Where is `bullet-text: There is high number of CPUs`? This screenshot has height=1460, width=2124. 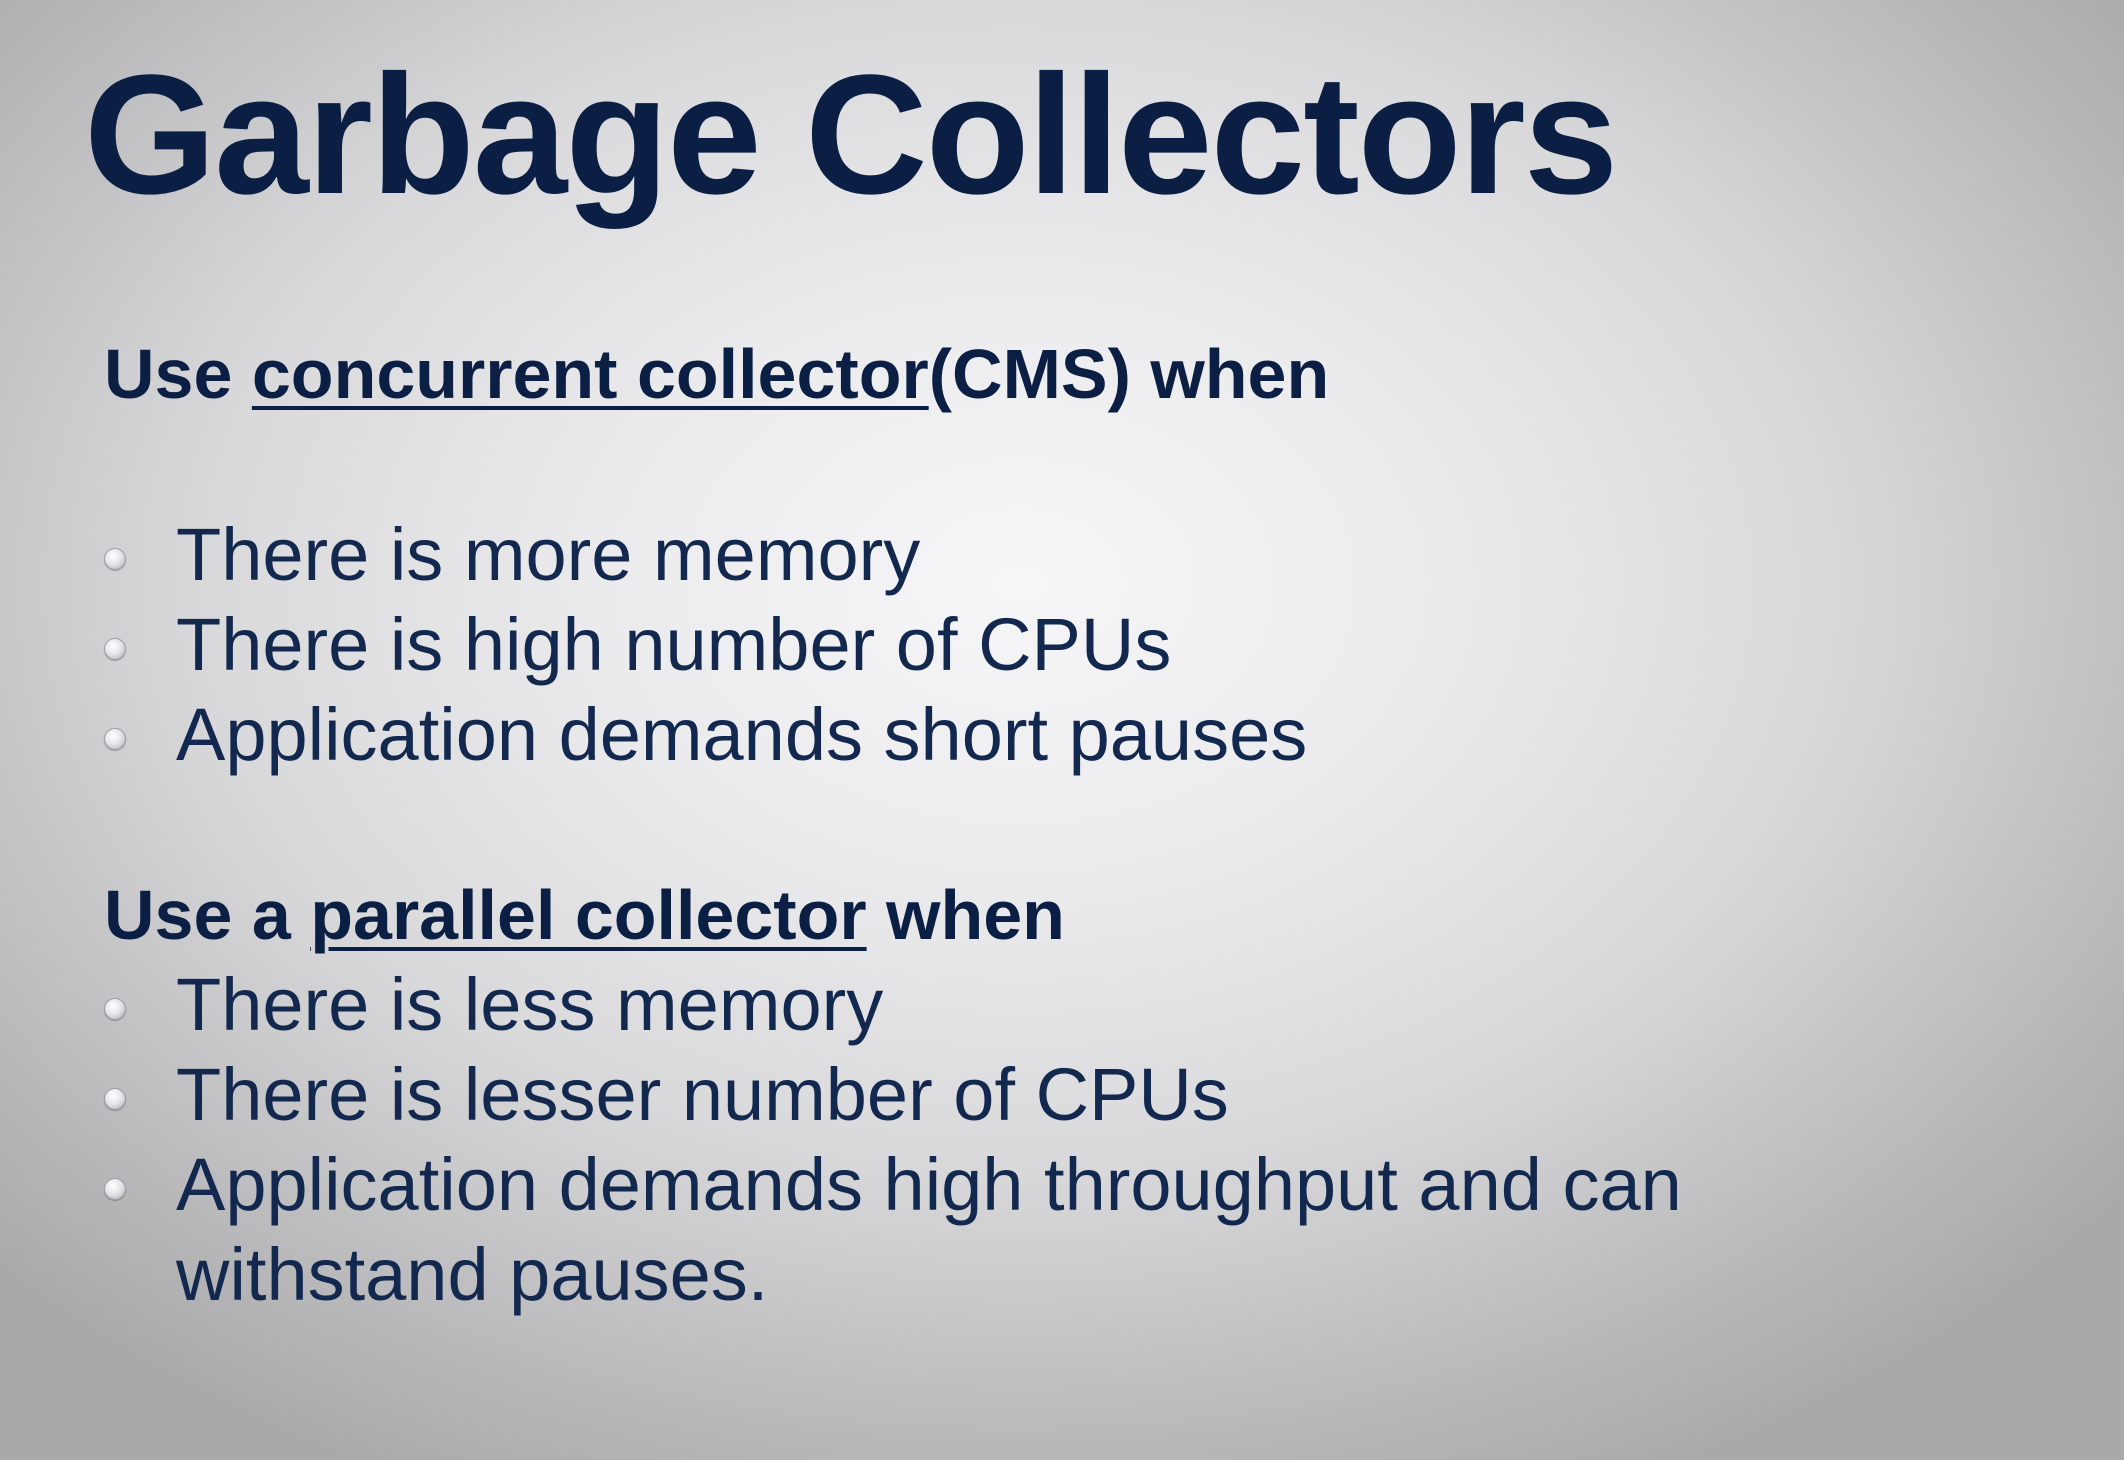 bullet-text: There is high number of CPUs is located at coordinates (674, 644).